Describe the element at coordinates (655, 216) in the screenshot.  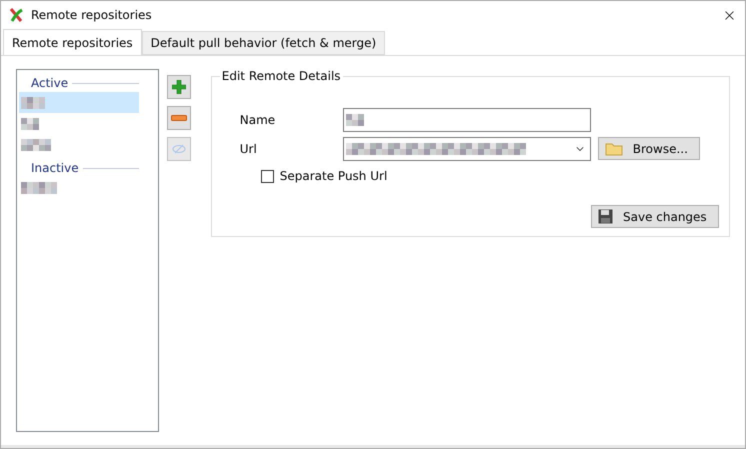
I see `save-button: Save changes` at that location.